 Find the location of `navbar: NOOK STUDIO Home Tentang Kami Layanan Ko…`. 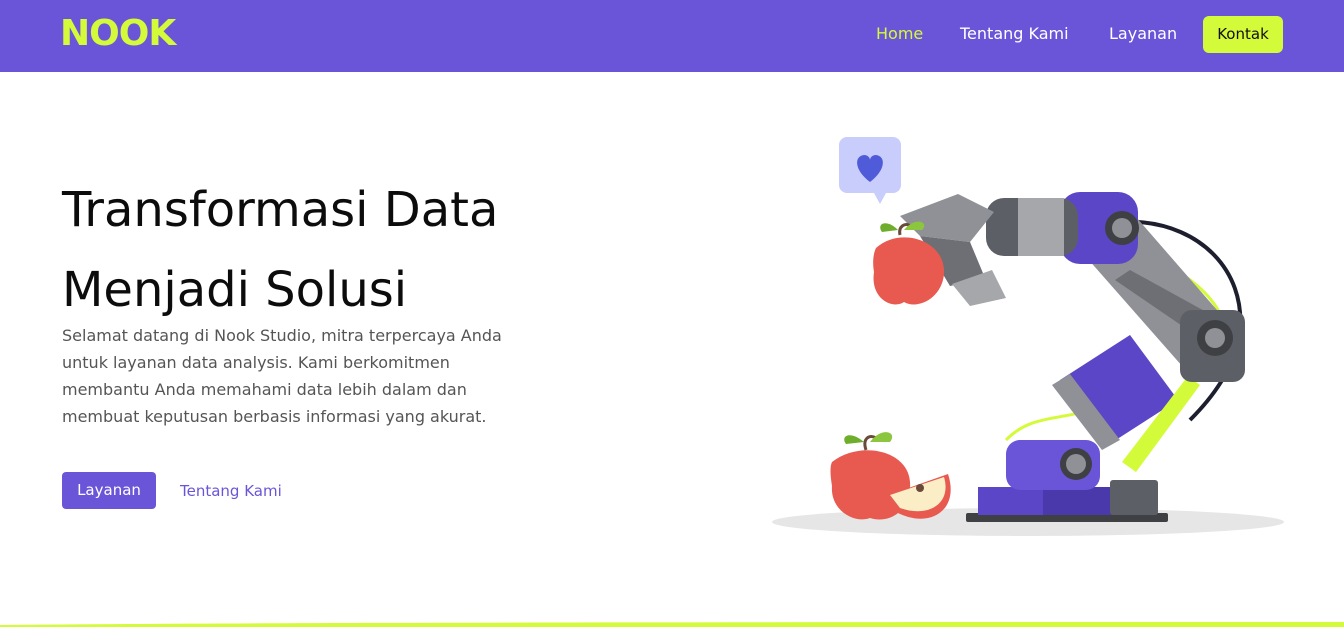

navbar: NOOK STUDIO Home Tentang Kami Layanan Ko… is located at coordinates (672, 36).